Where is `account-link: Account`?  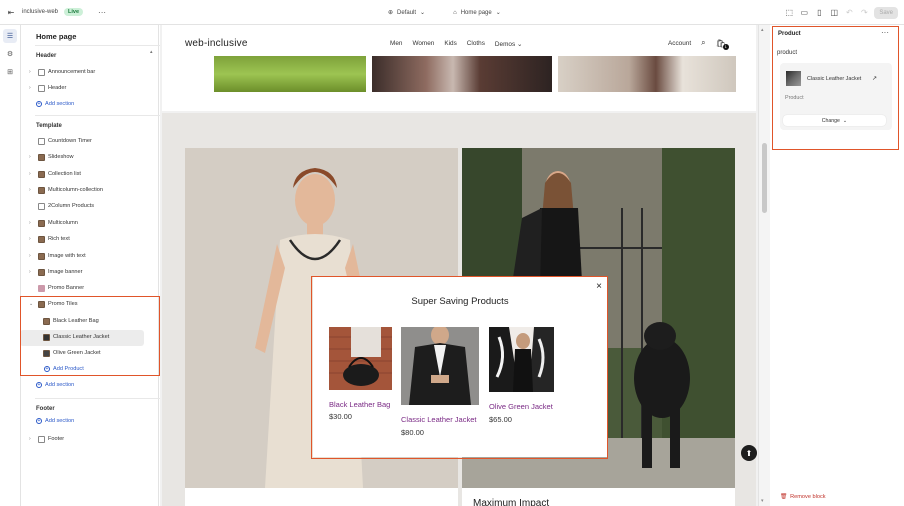
account-link: Account is located at coordinates (679, 43).